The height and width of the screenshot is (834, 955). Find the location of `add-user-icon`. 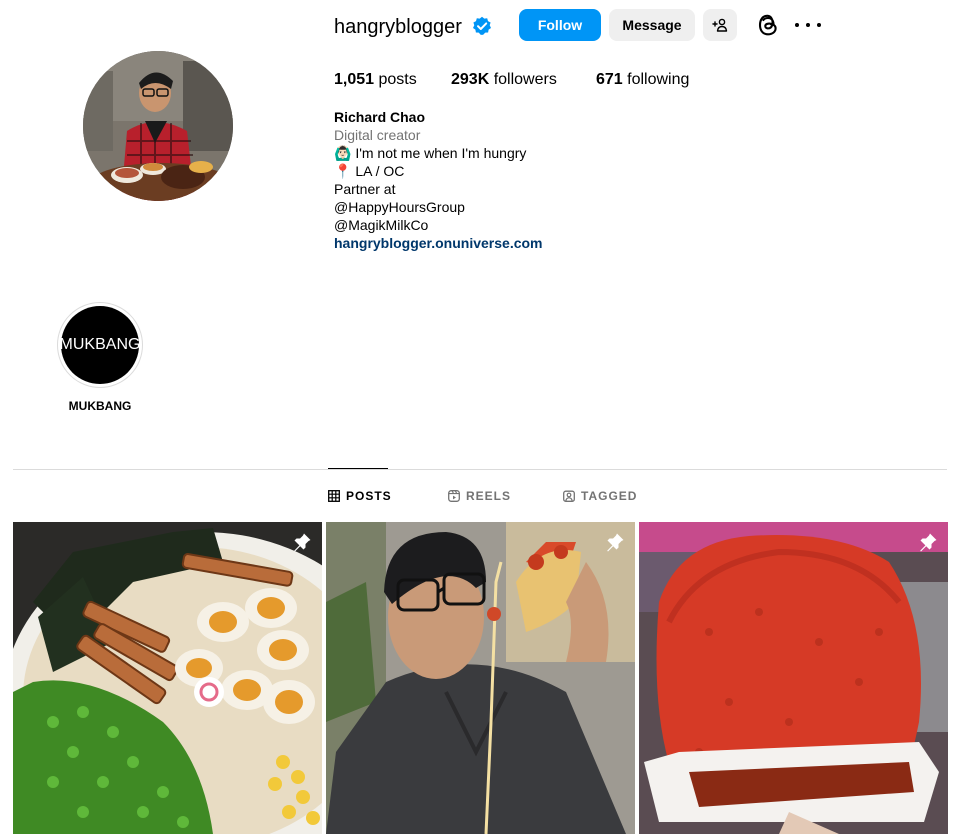

add-user-icon is located at coordinates (720, 25).